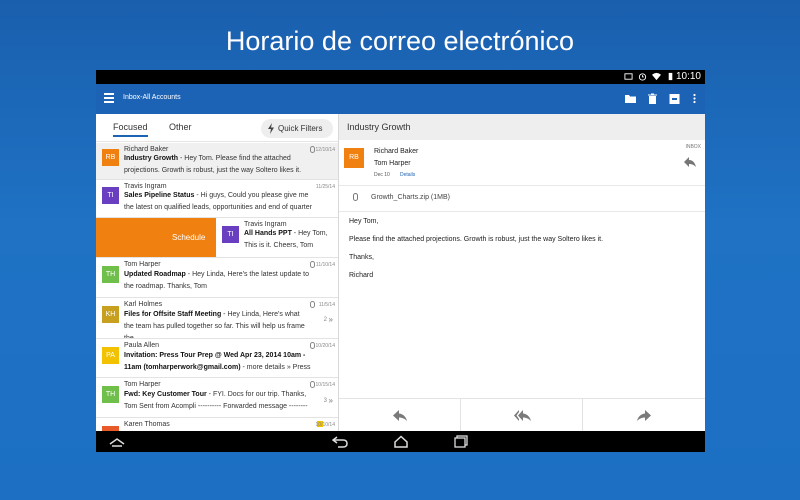 The image size is (800, 500). Describe the element at coordinates (180, 127) in the screenshot. I see `tab-other: Other` at that location.